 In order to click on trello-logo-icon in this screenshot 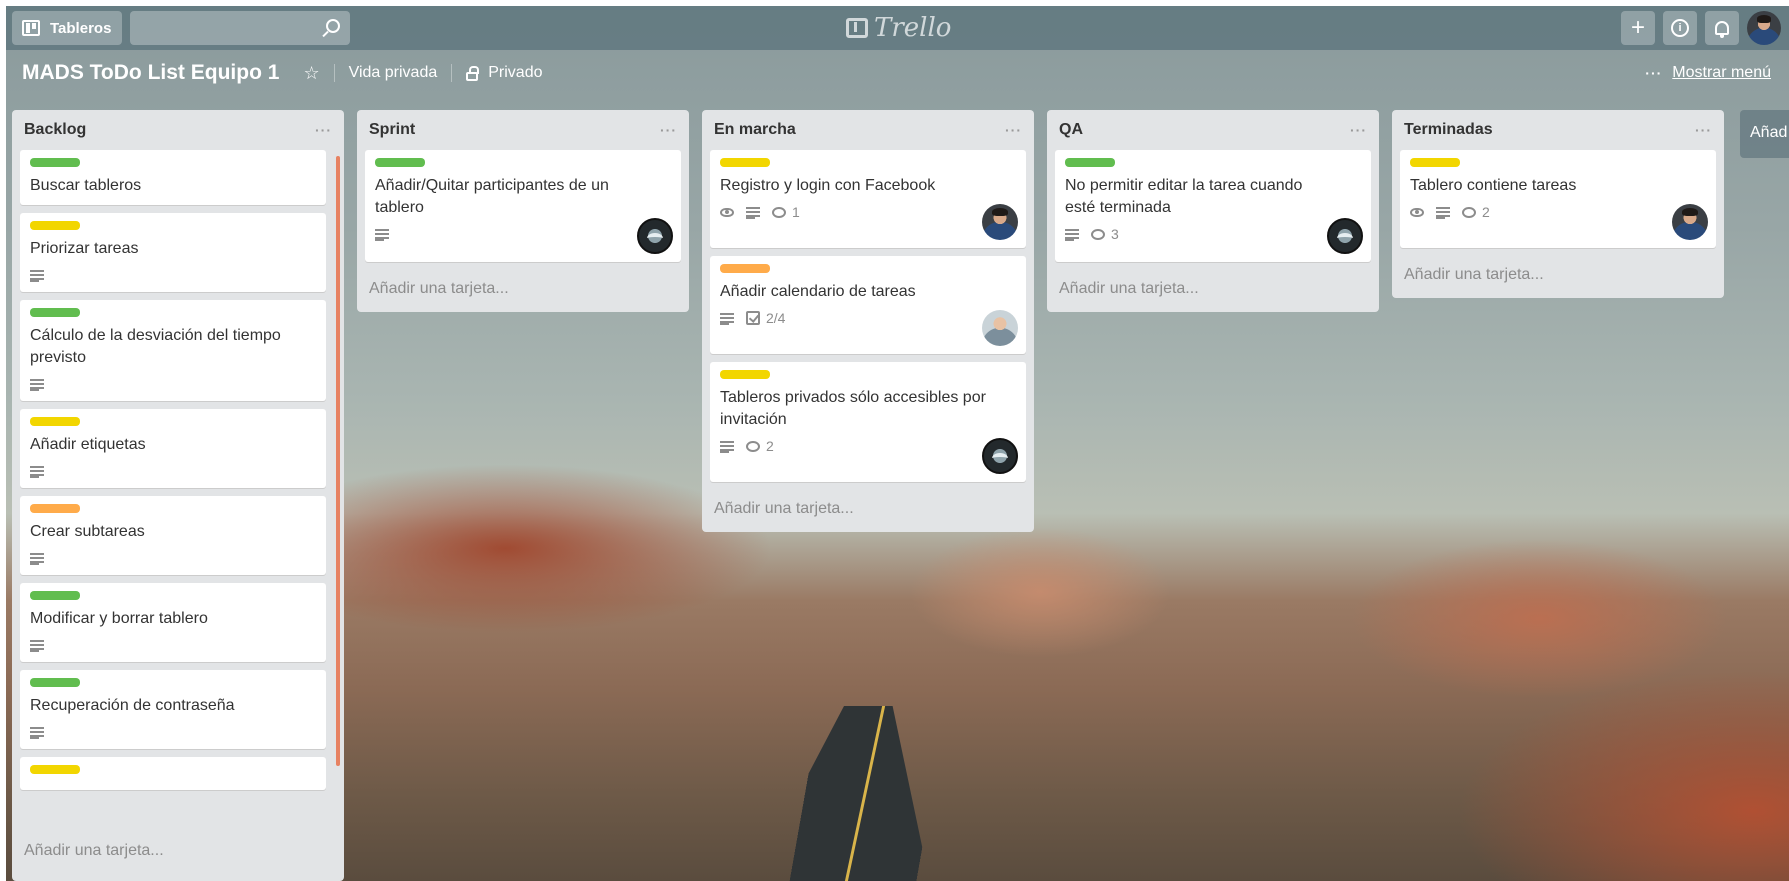, I will do `click(857, 28)`.